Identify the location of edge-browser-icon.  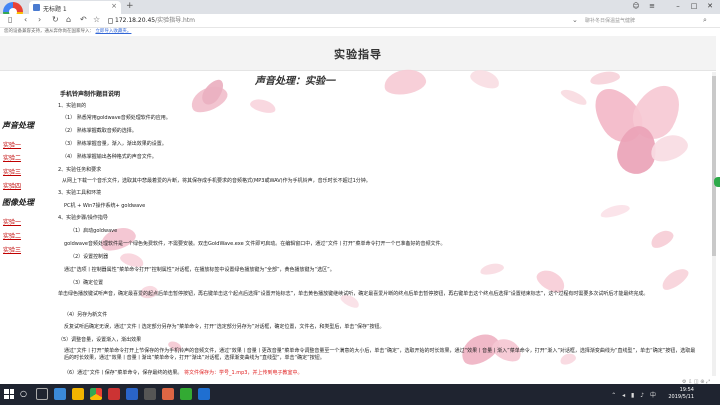
(60, 394).